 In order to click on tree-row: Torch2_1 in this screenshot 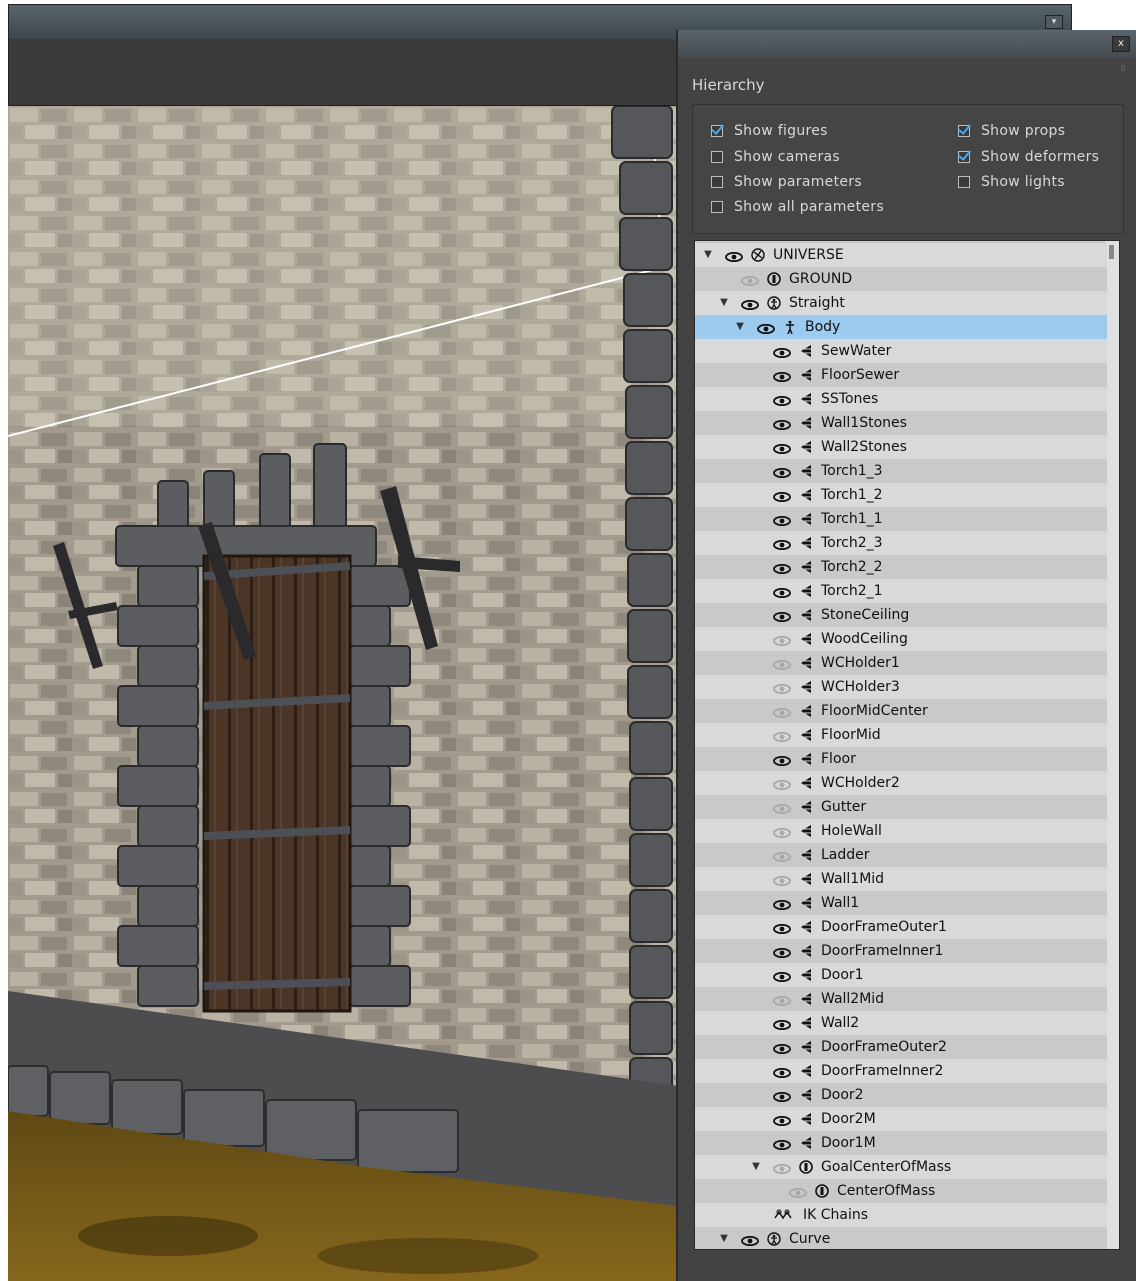, I will do `click(901, 591)`.